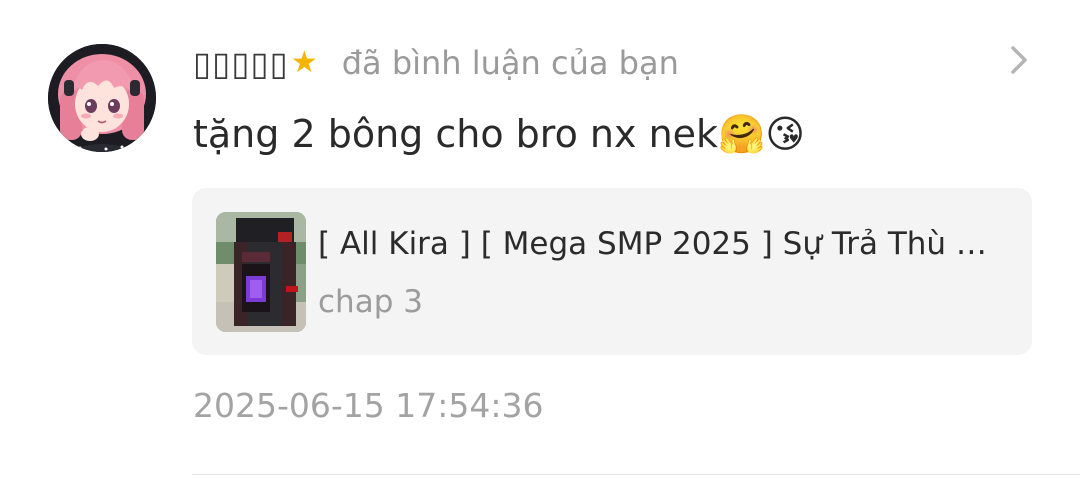 The width and height of the screenshot is (1080, 478). What do you see at coordinates (261, 272) in the screenshot?
I see `story-thumbnail` at bounding box center [261, 272].